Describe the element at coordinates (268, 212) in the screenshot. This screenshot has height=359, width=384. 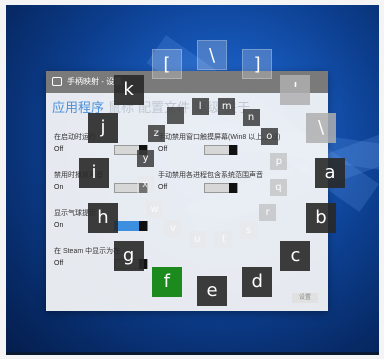
I see `wheel-inner-key: r` at that location.